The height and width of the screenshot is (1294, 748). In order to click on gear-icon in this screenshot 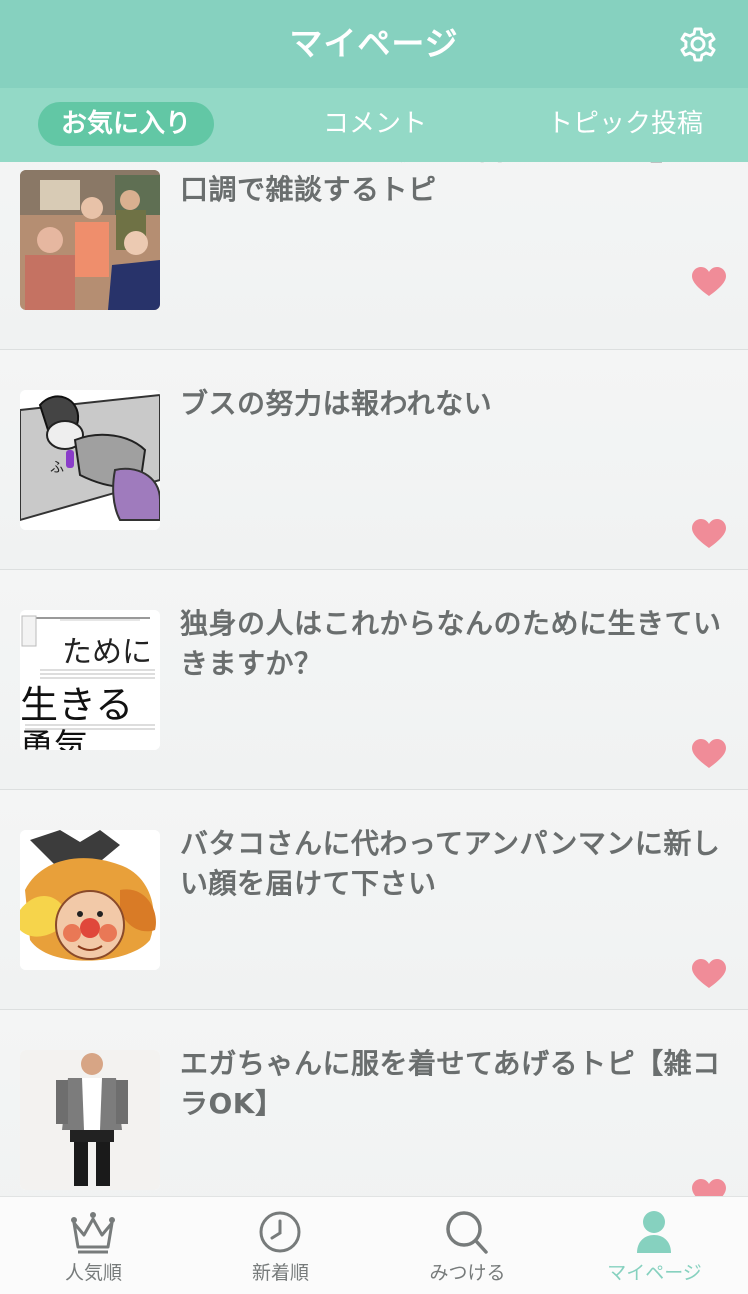, I will do `click(698, 44)`.